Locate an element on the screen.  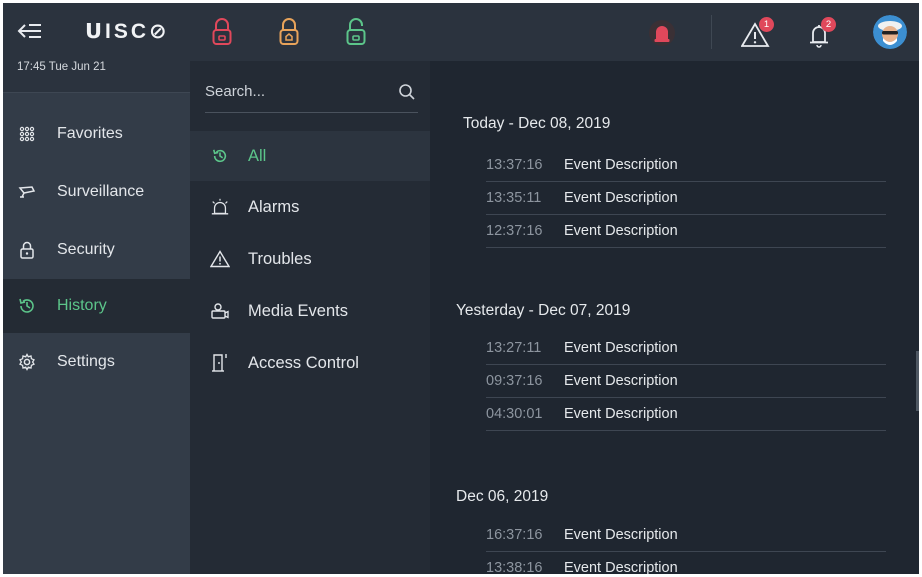
media-icon is located at coordinates (220, 311).